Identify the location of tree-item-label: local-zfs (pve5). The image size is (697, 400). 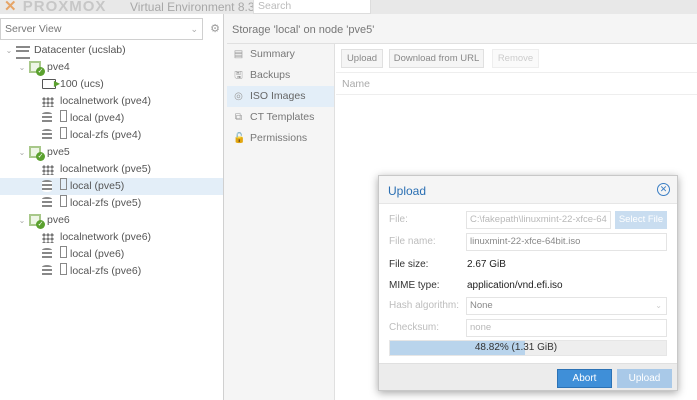
(100, 203).